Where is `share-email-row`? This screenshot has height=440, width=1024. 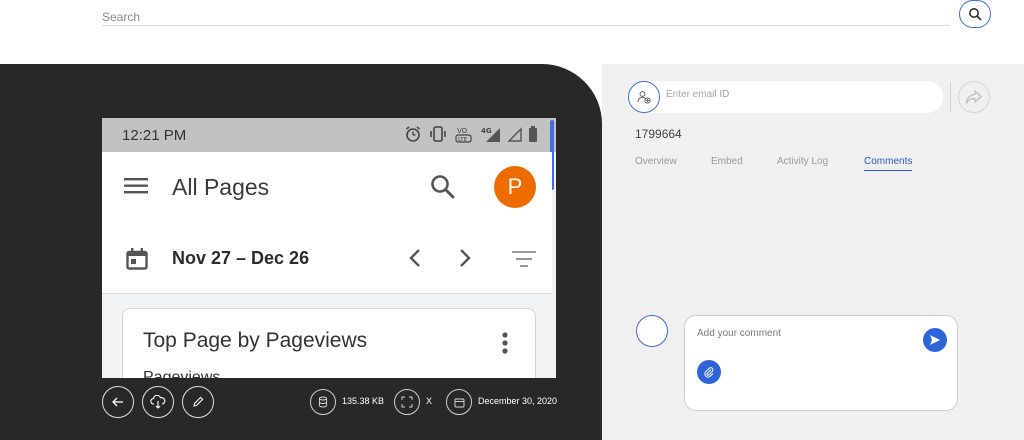
share-email-row is located at coordinates (785, 97).